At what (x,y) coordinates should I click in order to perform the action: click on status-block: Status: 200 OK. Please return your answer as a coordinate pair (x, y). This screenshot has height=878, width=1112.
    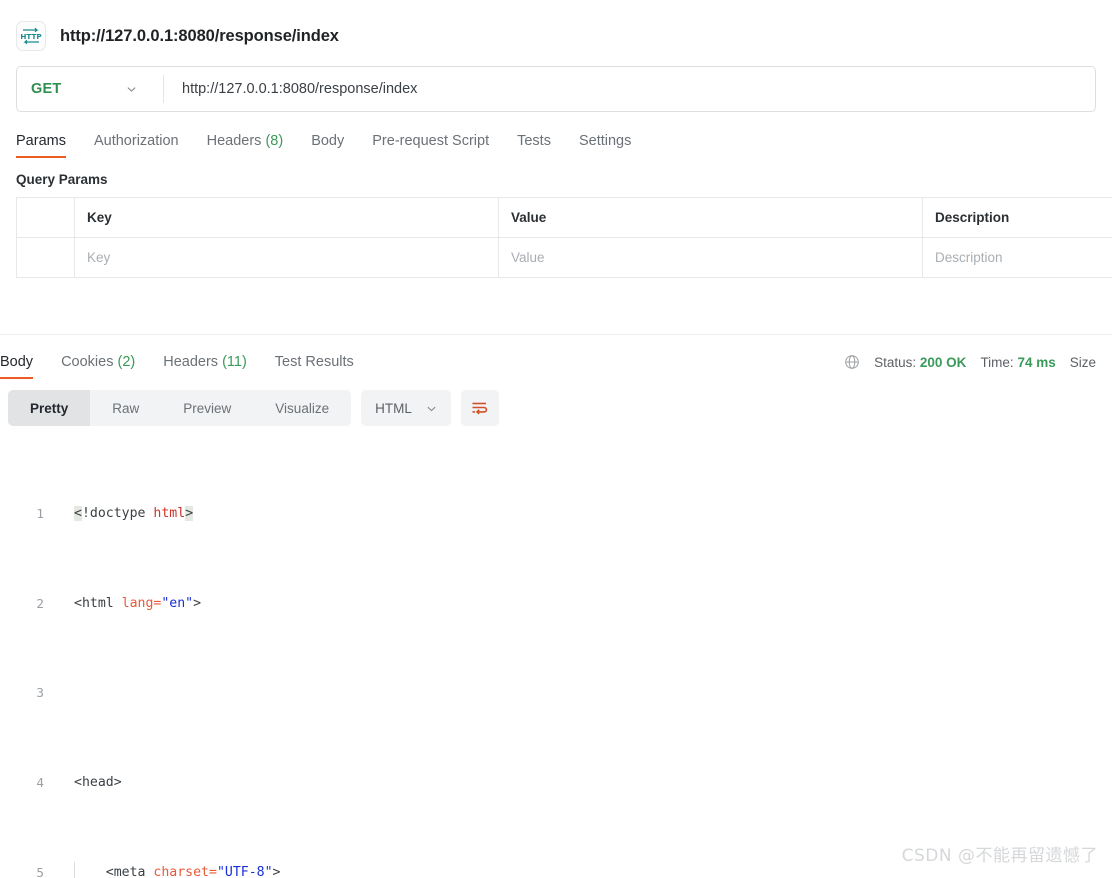
    Looking at the image, I should click on (920, 362).